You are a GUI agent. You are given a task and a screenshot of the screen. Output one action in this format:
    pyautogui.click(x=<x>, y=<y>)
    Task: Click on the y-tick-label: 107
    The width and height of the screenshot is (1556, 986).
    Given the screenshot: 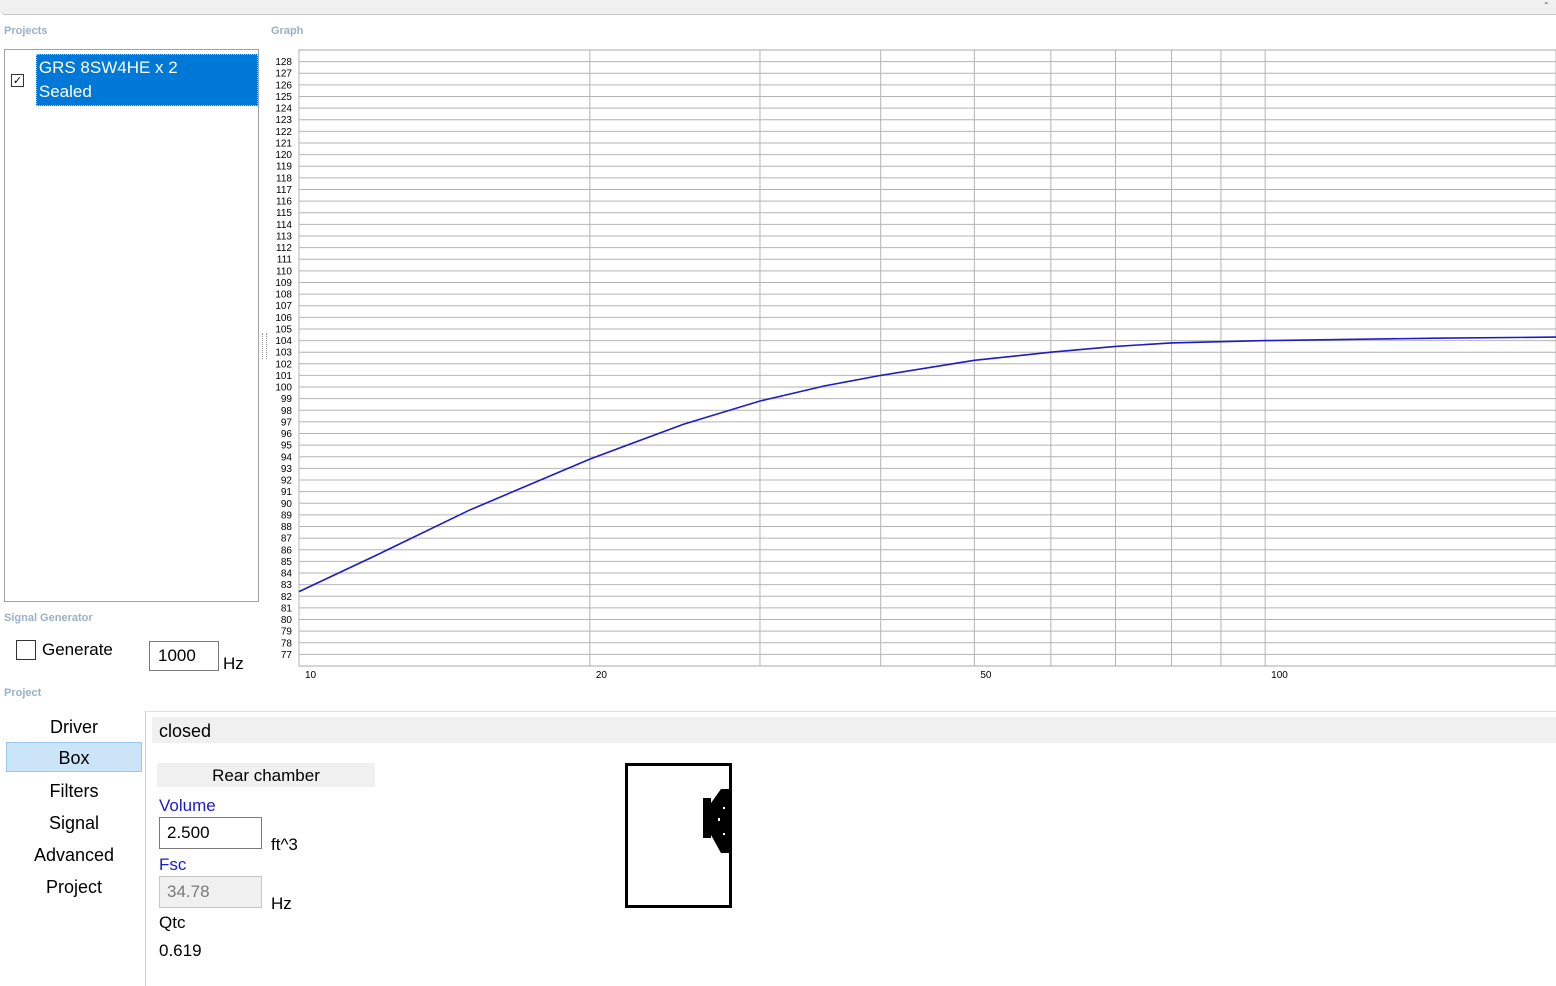 What is the action you would take?
    pyautogui.click(x=283, y=306)
    